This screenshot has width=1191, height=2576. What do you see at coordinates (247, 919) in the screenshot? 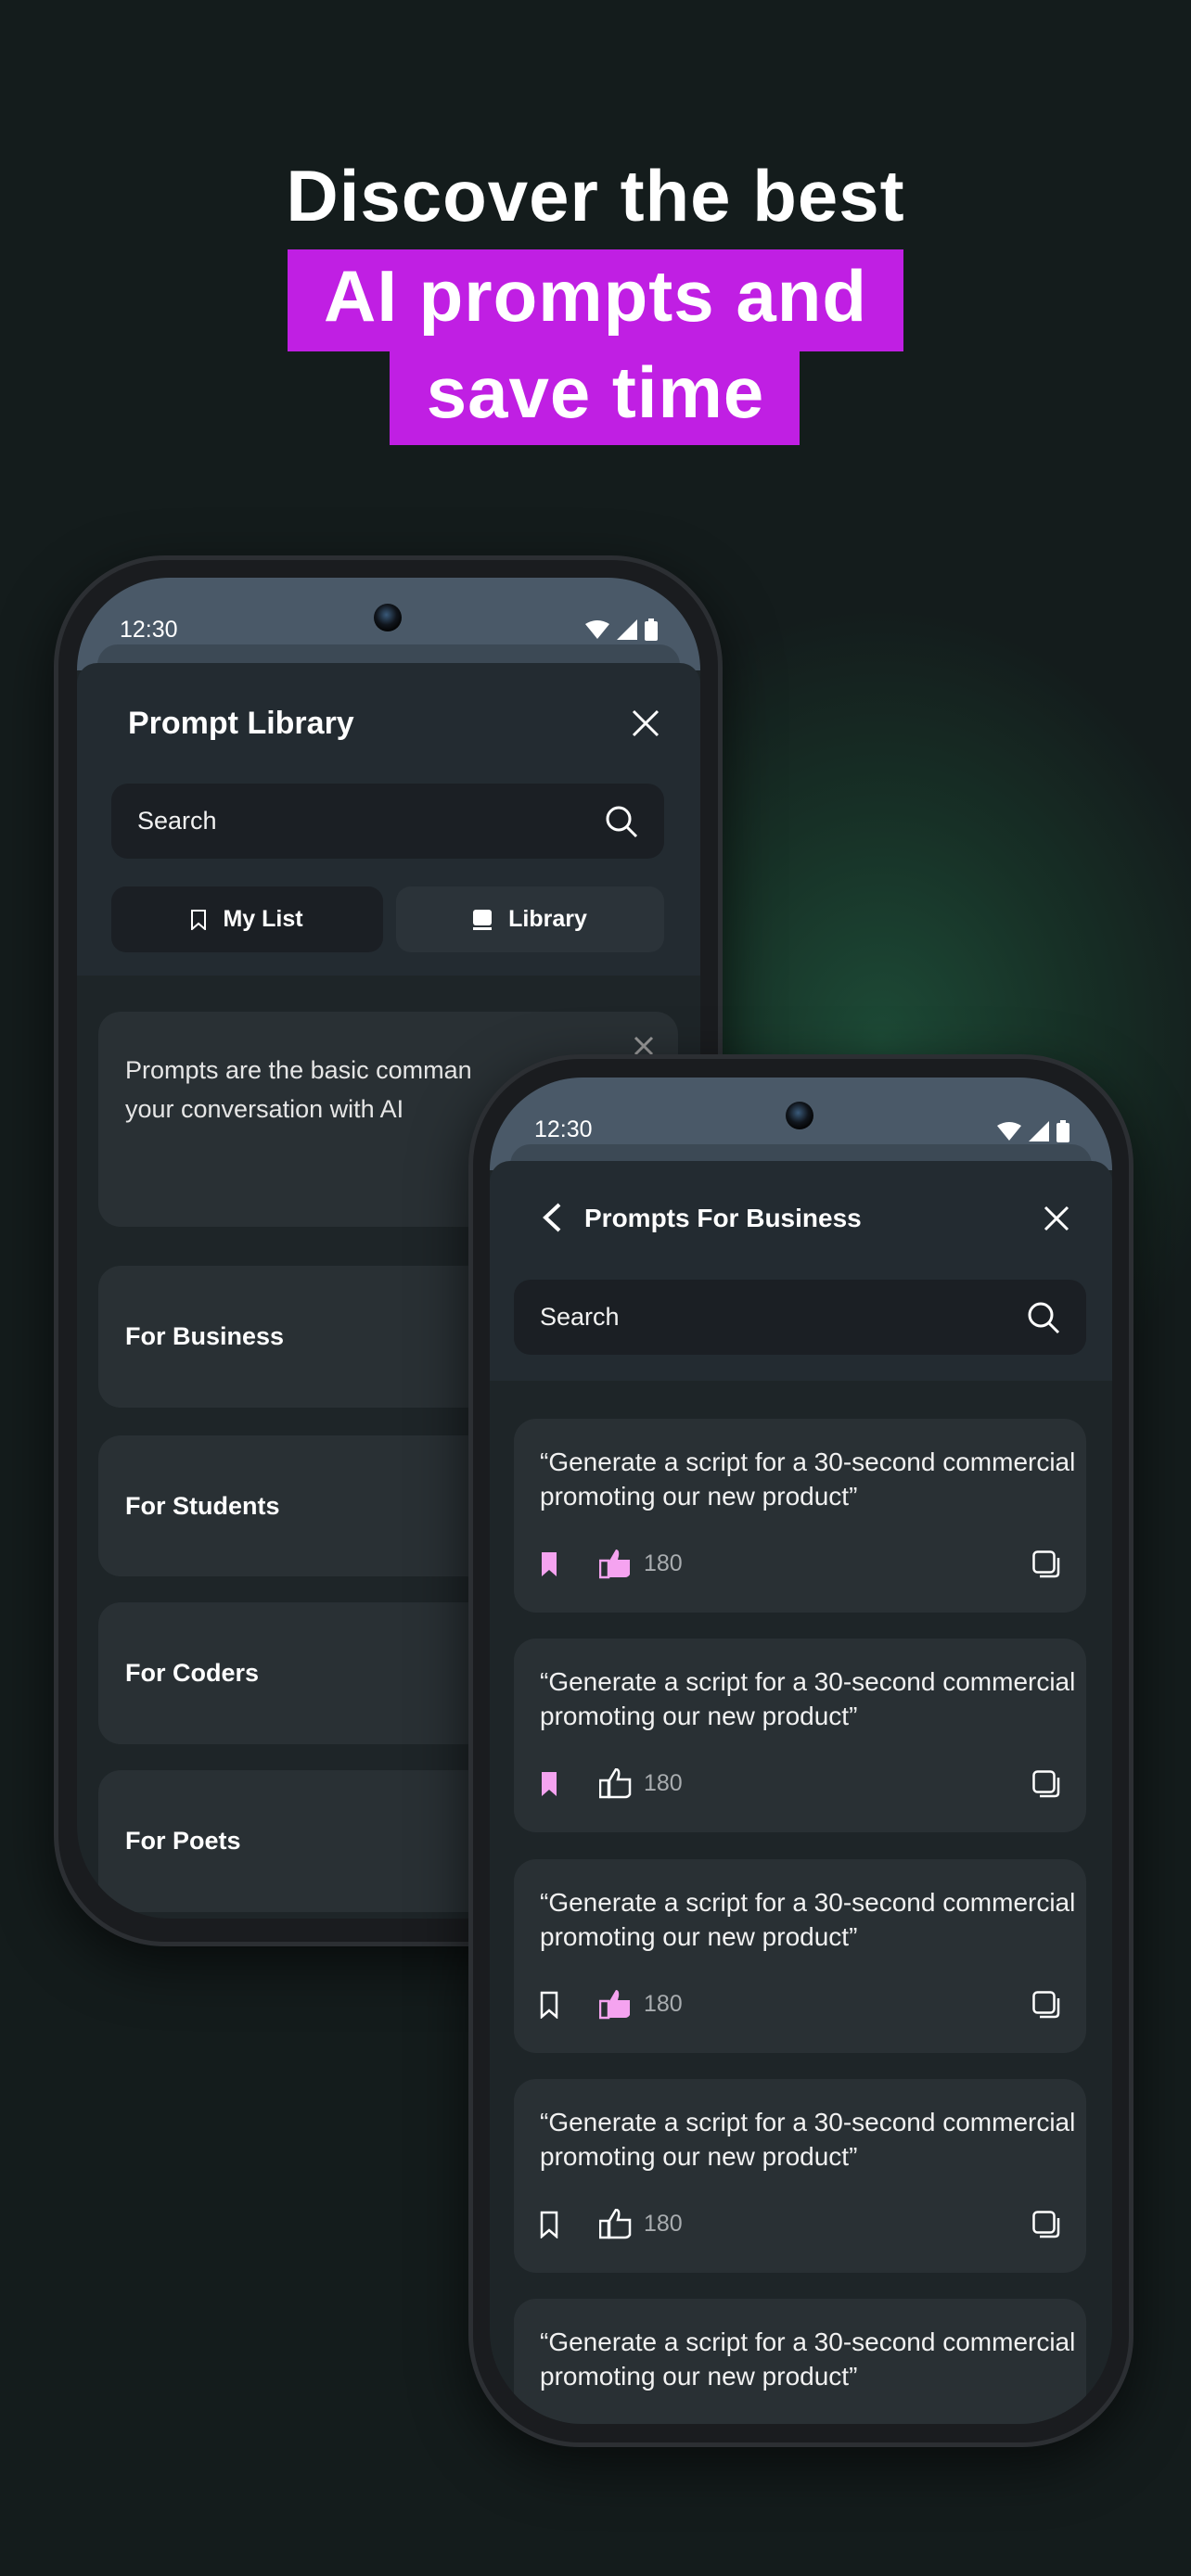
I see `tab-my-list: My List` at bounding box center [247, 919].